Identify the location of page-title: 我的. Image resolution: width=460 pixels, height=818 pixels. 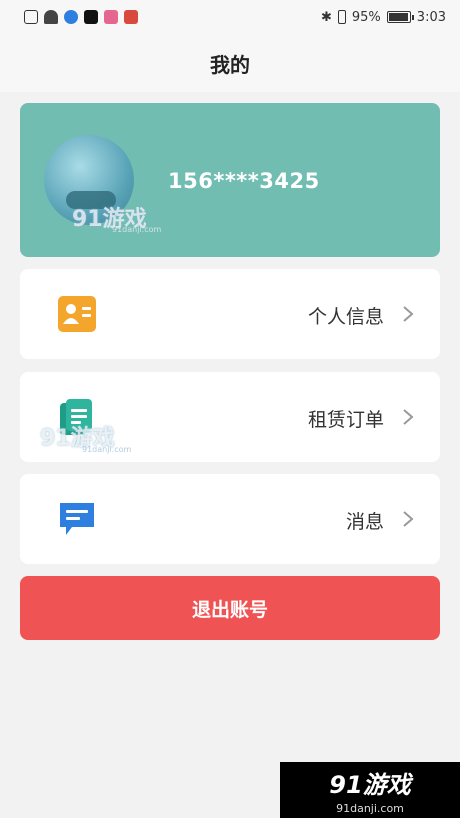
(230, 64).